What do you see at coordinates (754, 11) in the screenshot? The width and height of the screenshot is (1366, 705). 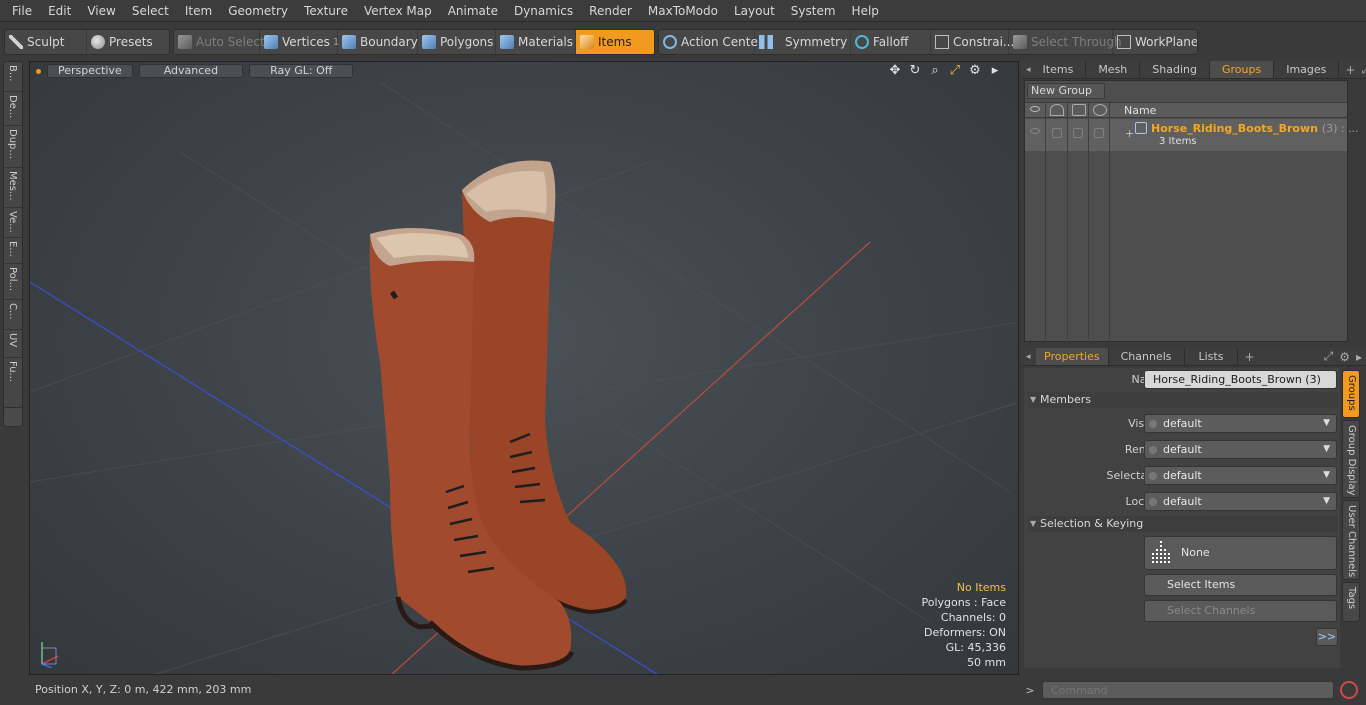 I see `menu-layout: Layout` at bounding box center [754, 11].